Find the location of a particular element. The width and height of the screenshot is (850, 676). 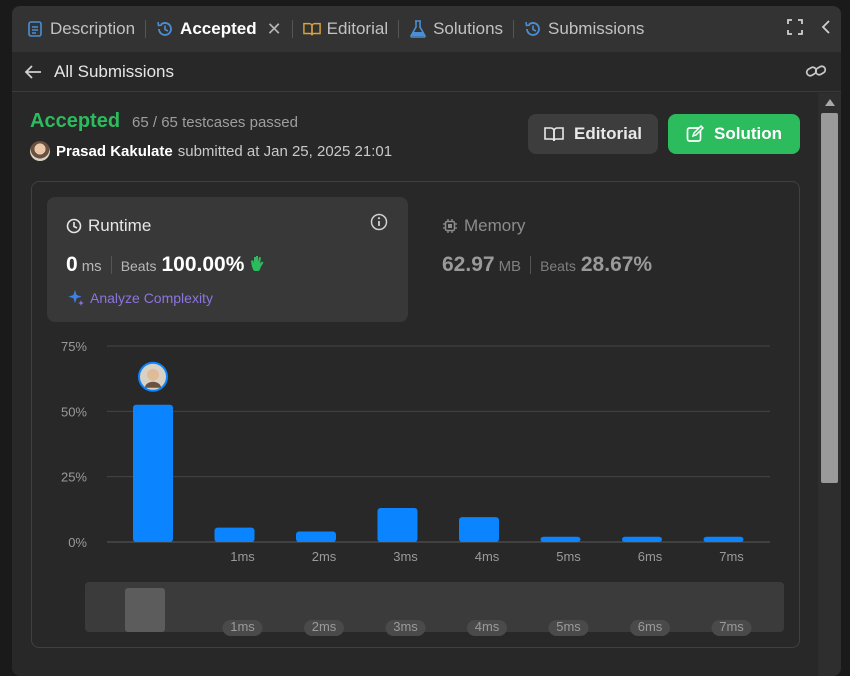

tab-description: Description is located at coordinates (80, 29).